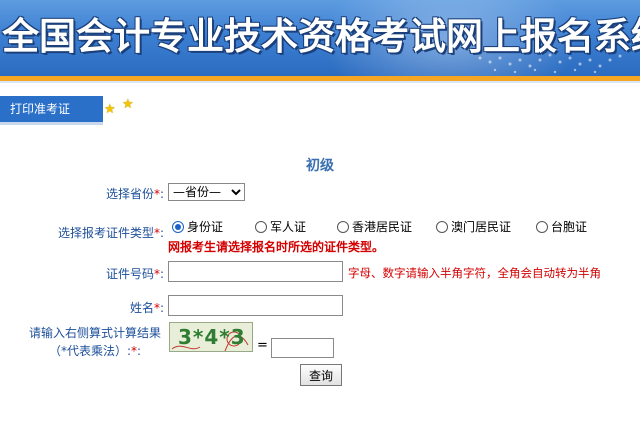 This screenshot has width=640, height=429. What do you see at coordinates (94, 333) in the screenshot?
I see `captcha-label-line1: 请输入右侧算式计算结果` at bounding box center [94, 333].